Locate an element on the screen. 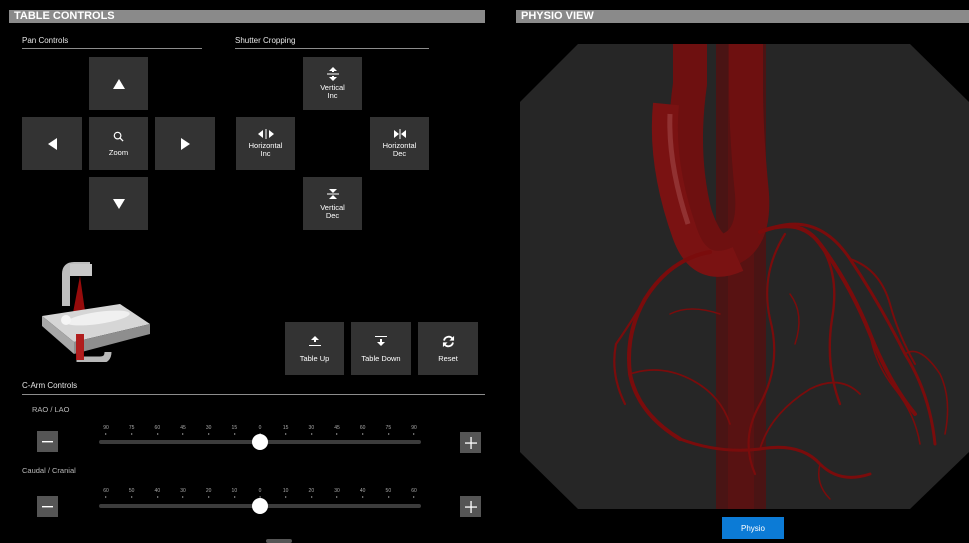 This screenshot has width=969, height=543. zoom-label: Zoom is located at coordinates (118, 152).